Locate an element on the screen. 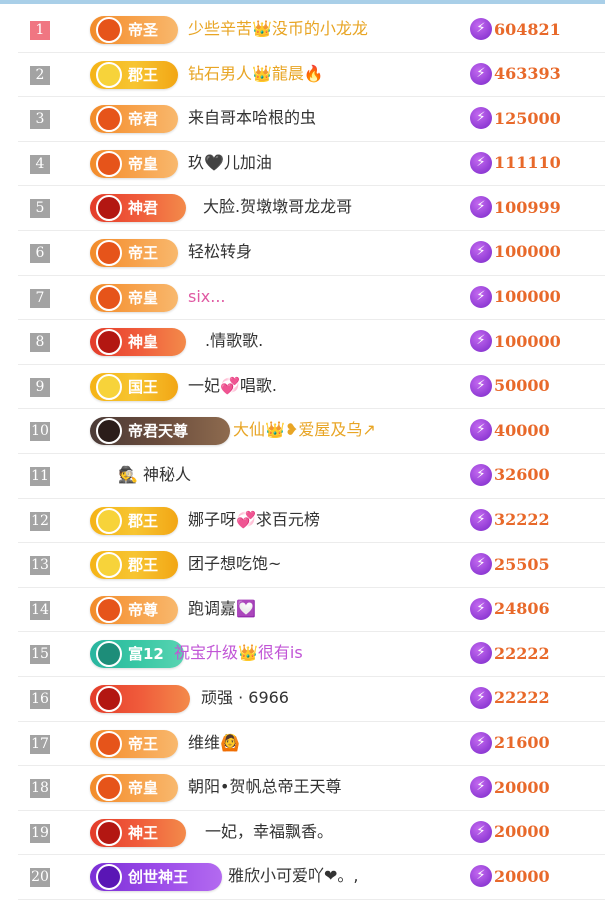 This screenshot has height=905, width=605. user-name: 雅欣小可爱吖❤。, is located at coordinates (293, 876).